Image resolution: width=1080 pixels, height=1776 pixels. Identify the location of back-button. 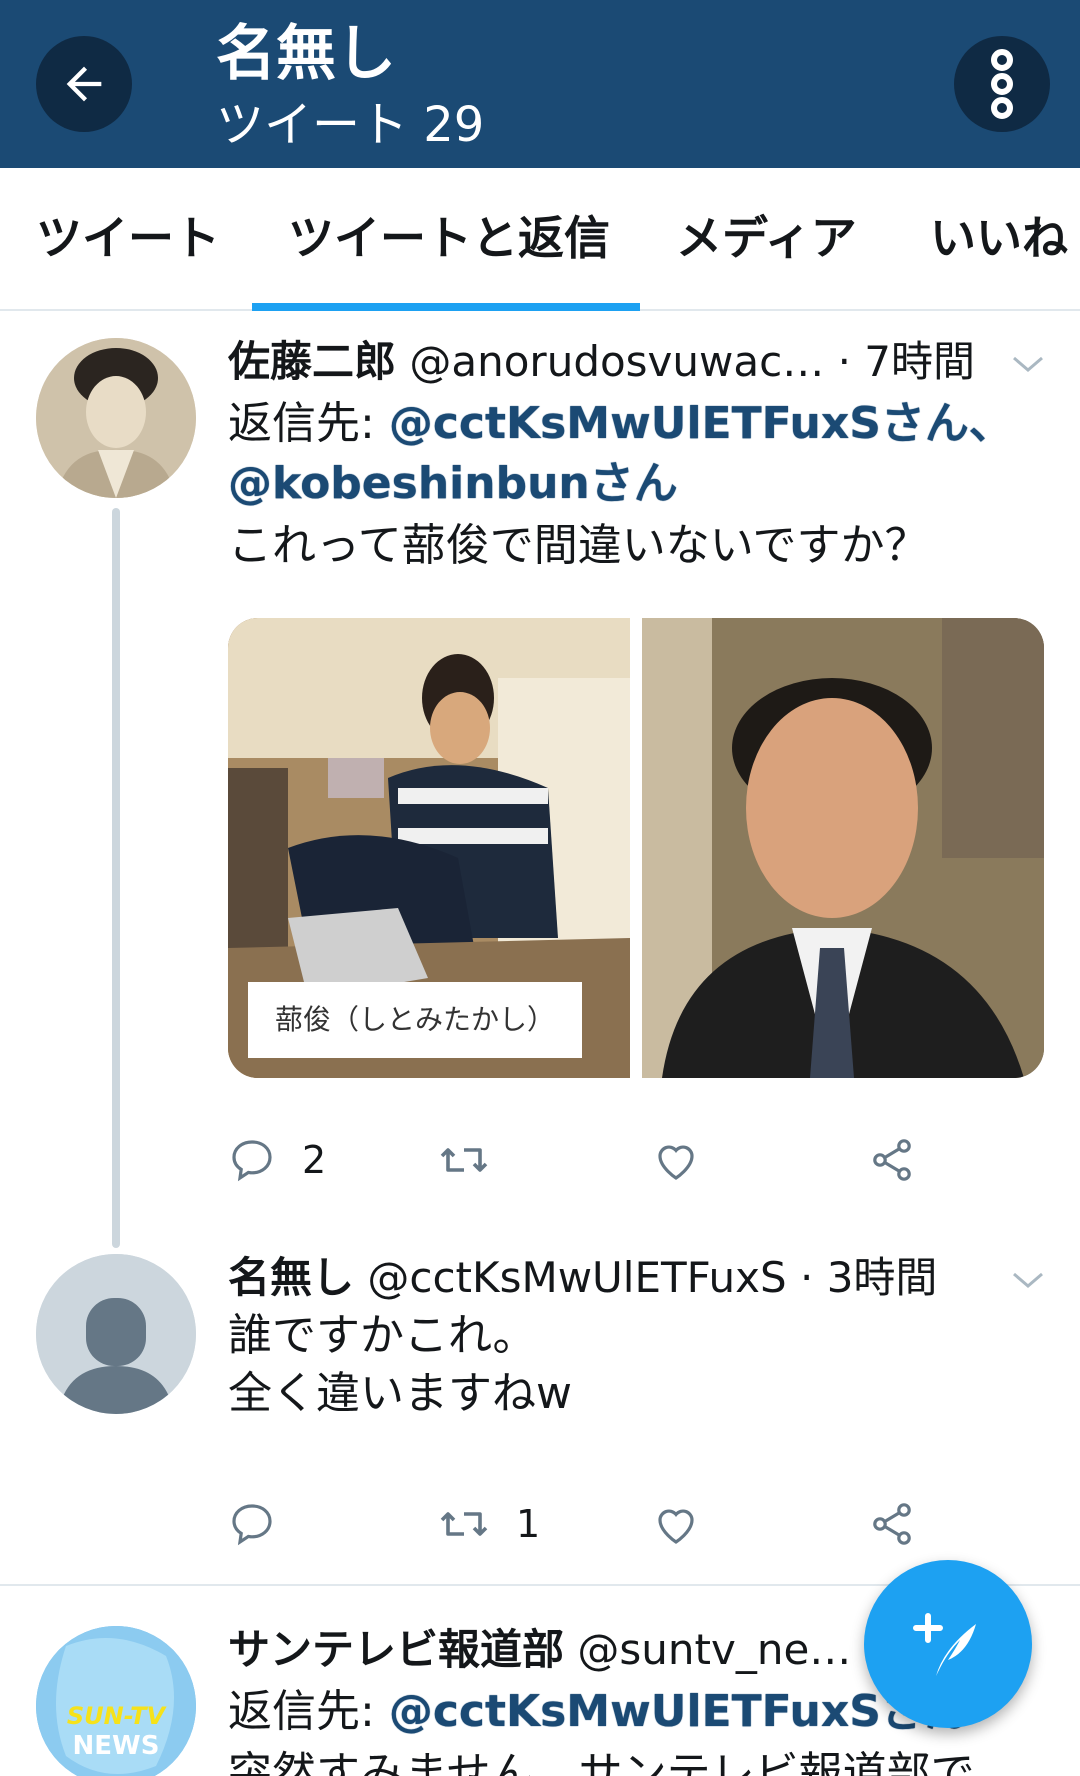
(84, 84).